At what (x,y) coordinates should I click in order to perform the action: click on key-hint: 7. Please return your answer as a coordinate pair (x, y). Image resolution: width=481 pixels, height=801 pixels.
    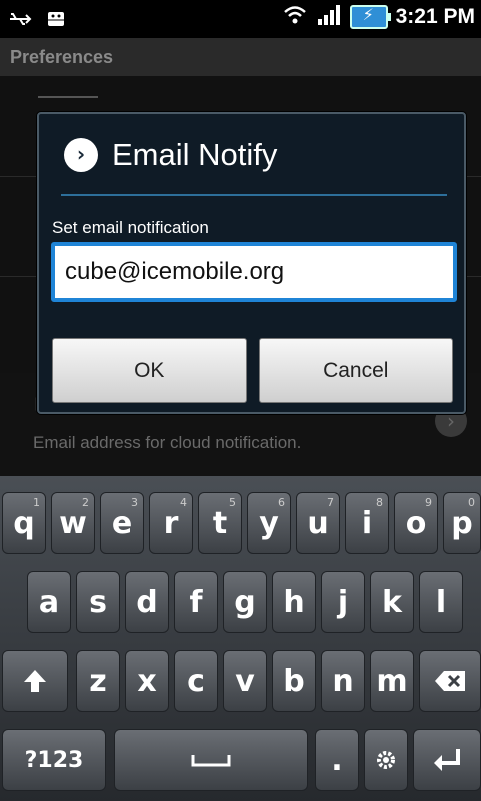
    Looking at the image, I should click on (330, 502).